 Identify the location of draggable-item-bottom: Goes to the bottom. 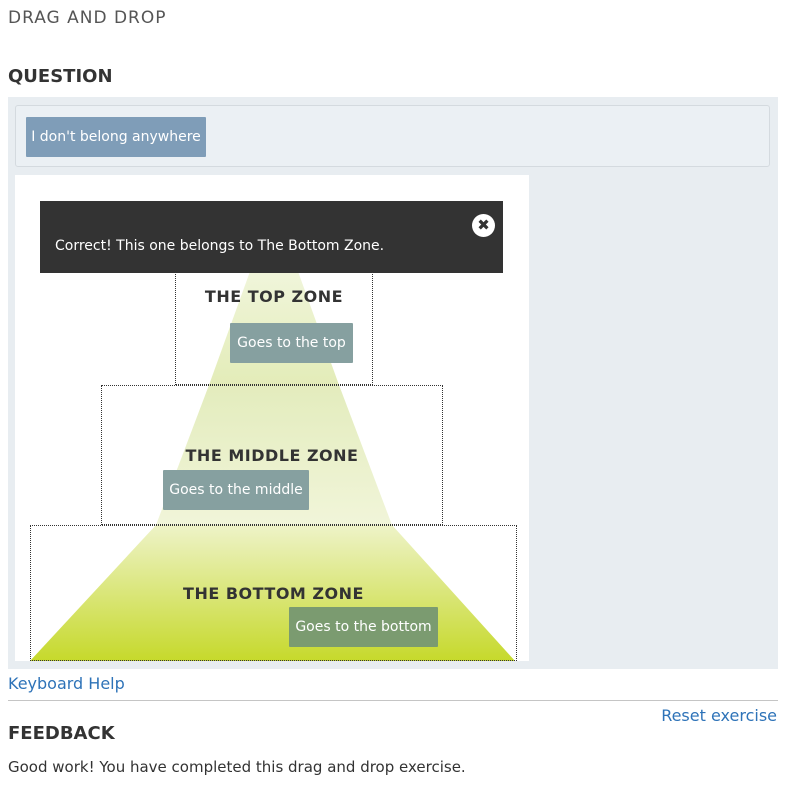
(363, 627).